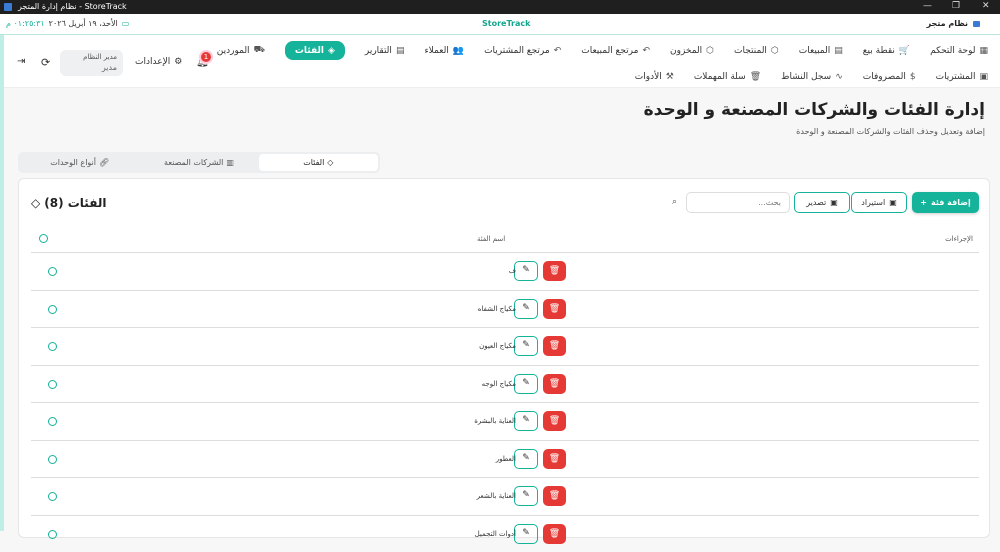 This screenshot has height=552, width=1000. What do you see at coordinates (68, 203) in the screenshot?
I see `card-title: الفئات (8)◇` at bounding box center [68, 203].